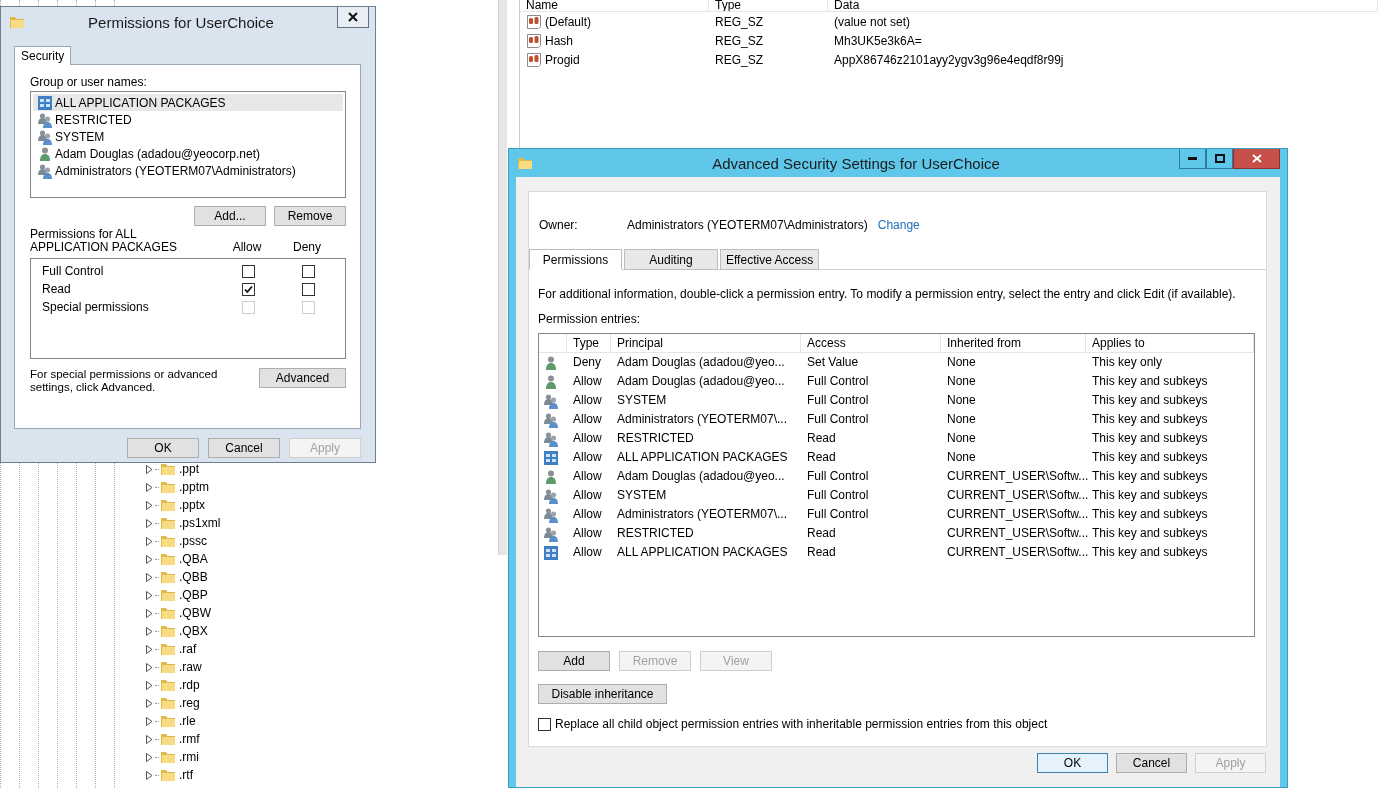 The height and width of the screenshot is (788, 1378). Describe the element at coordinates (568, 21) in the screenshot. I see `value-name: (Default)` at that location.